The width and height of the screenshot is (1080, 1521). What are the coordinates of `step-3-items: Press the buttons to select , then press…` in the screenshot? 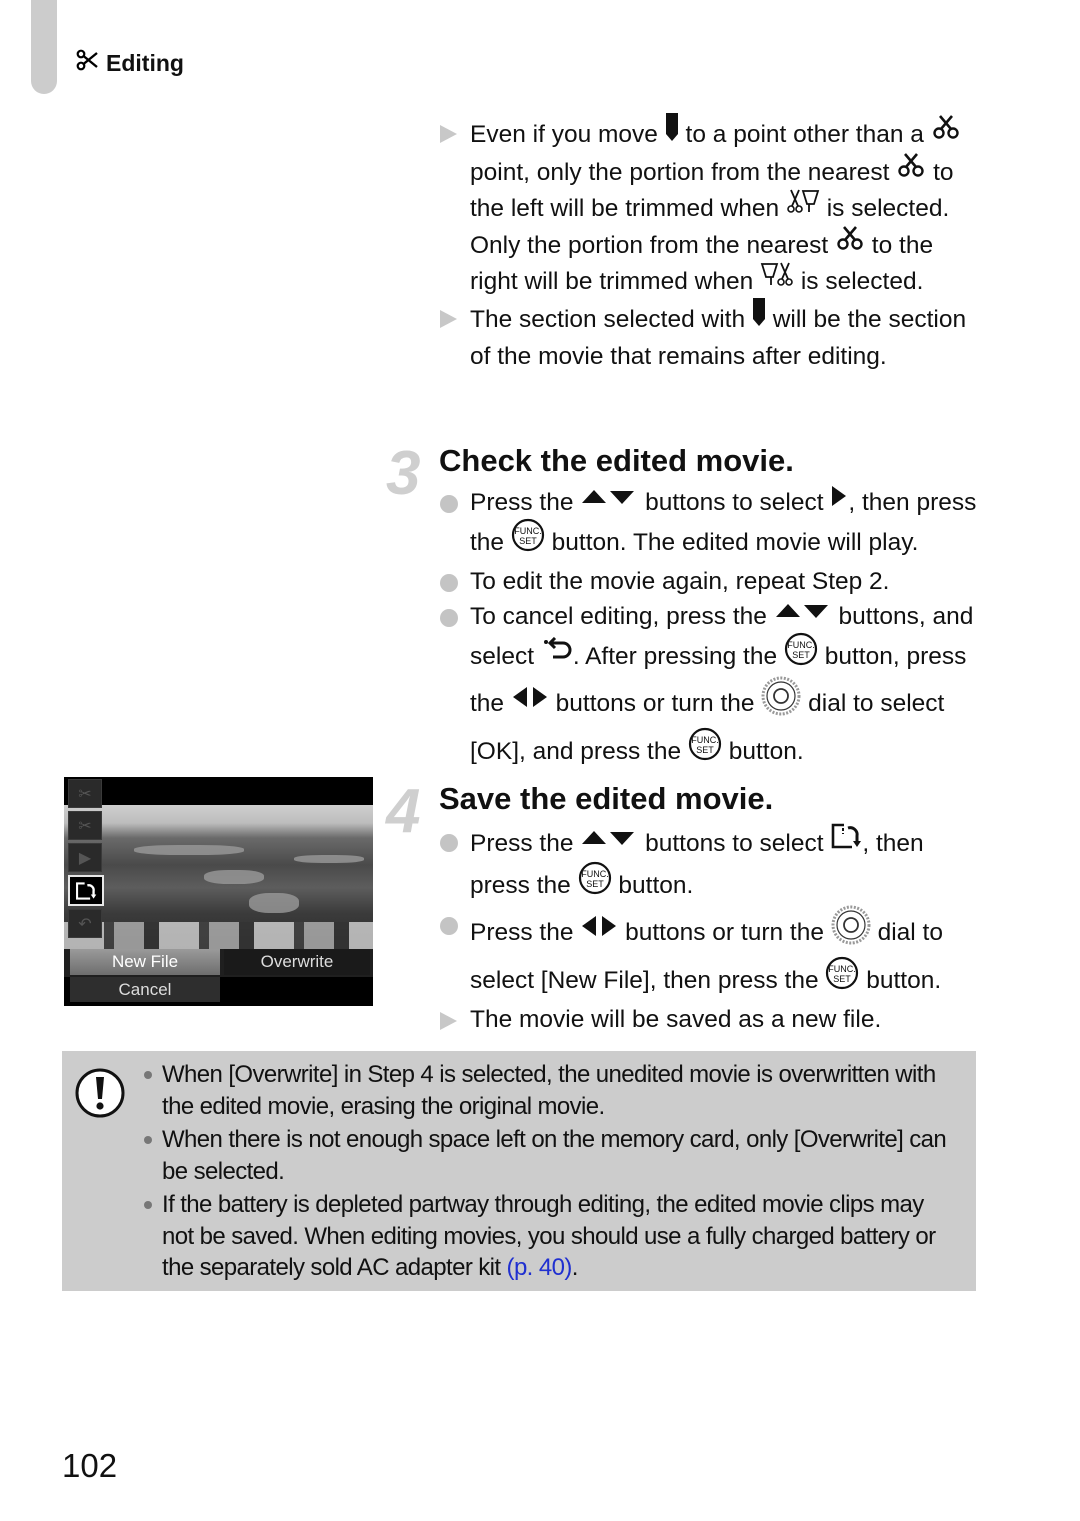 It's located at (712, 630).